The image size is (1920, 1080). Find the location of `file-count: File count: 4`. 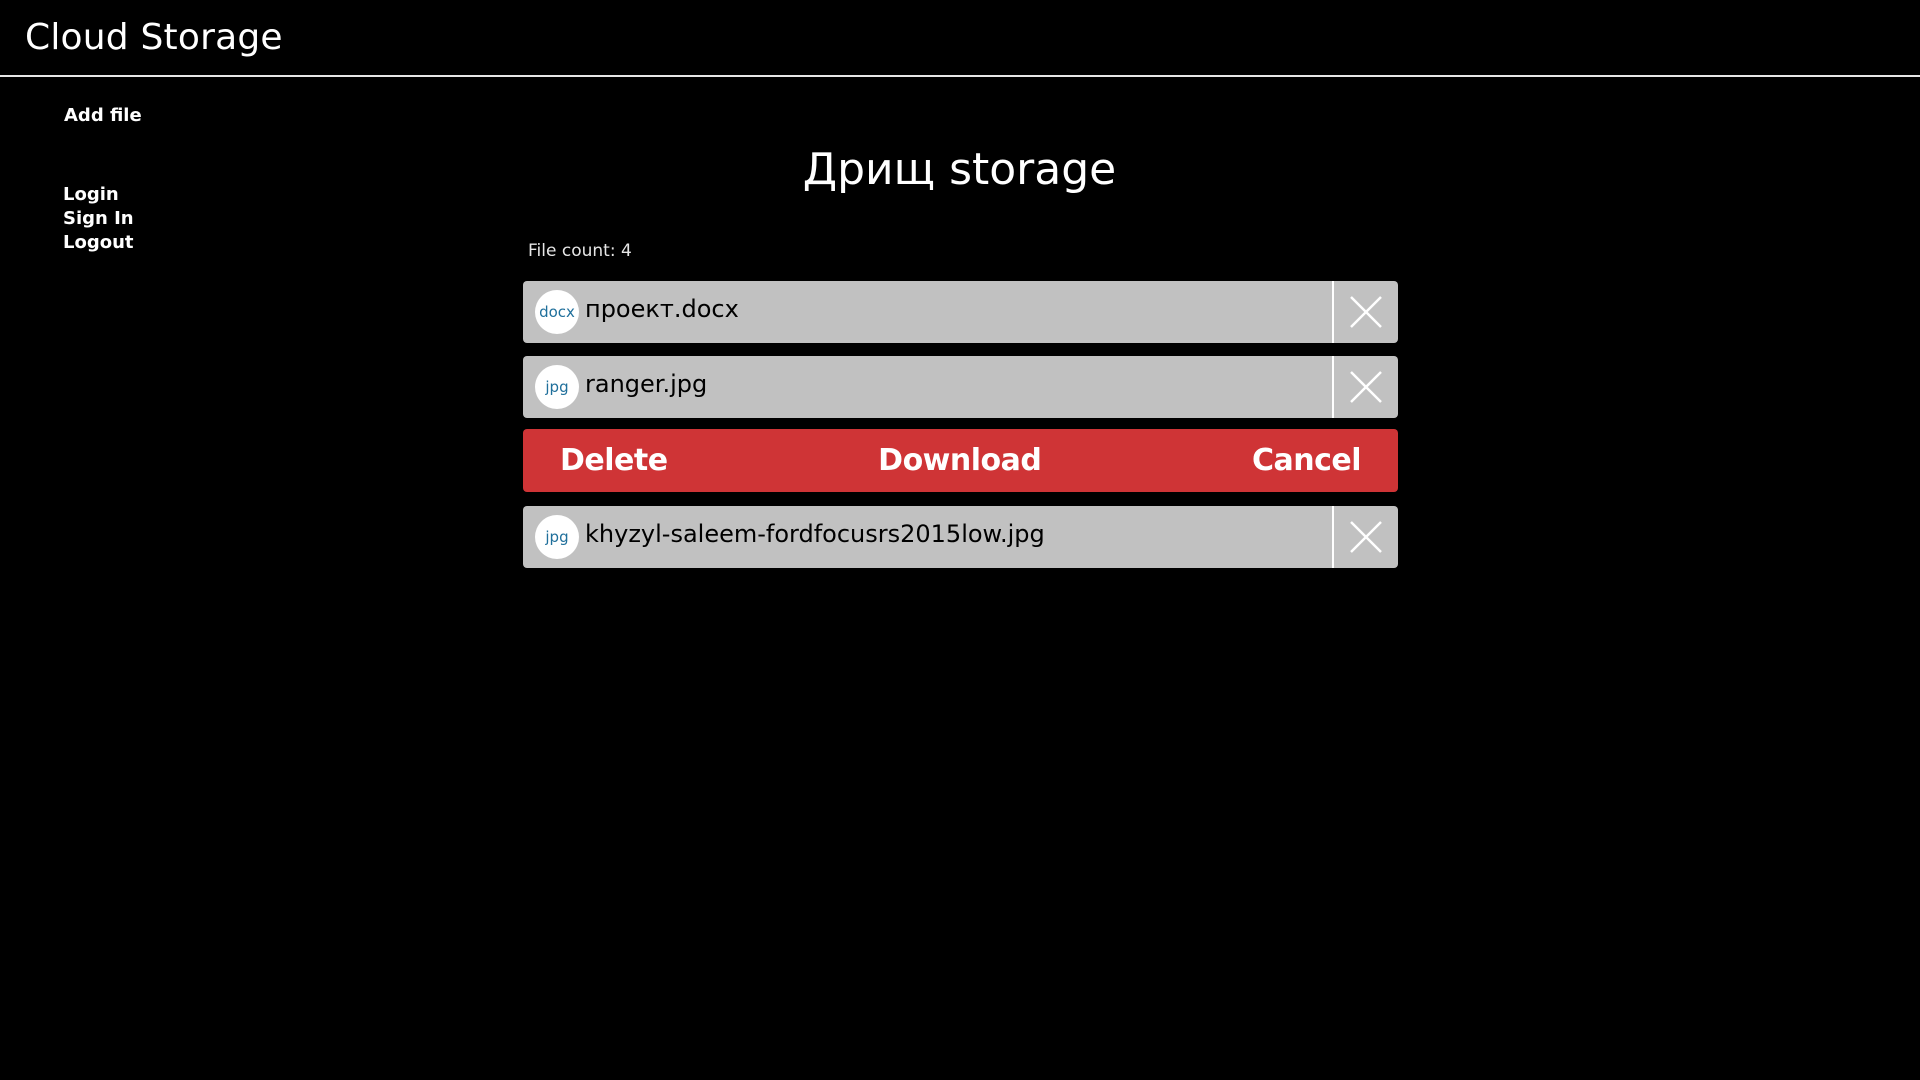

file-count: File count: 4 is located at coordinates (580, 251).